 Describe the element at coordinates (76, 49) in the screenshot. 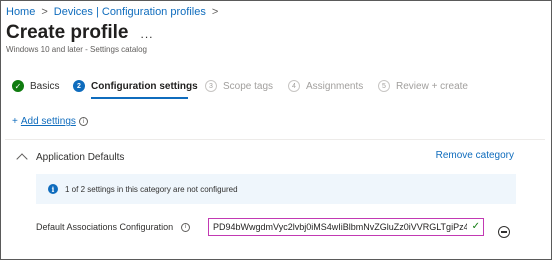

I see `page-subtitle: Windows 10 and later - Settings catalog` at that location.